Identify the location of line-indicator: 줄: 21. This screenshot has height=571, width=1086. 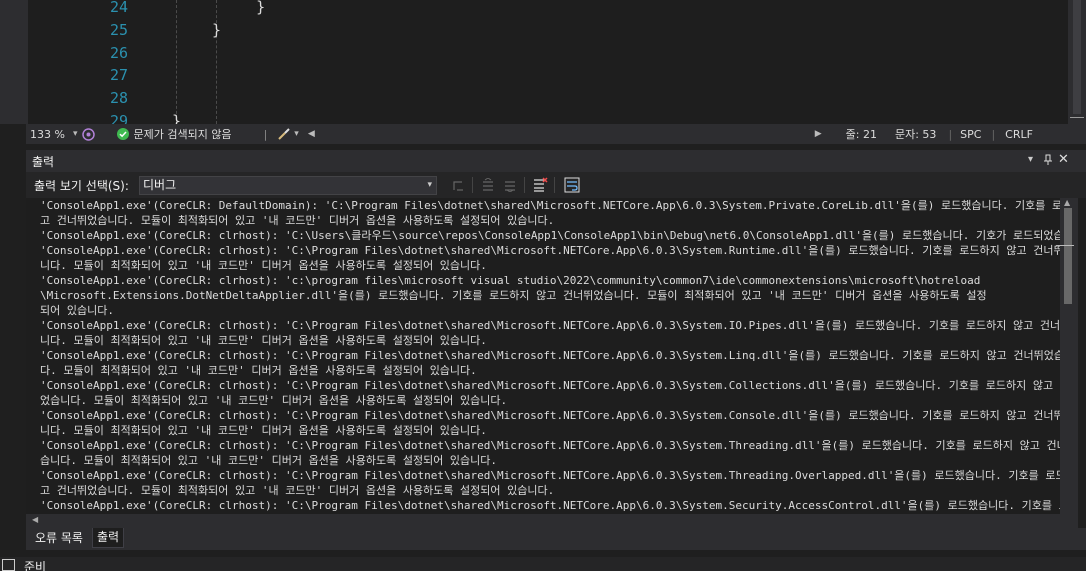
(861, 134).